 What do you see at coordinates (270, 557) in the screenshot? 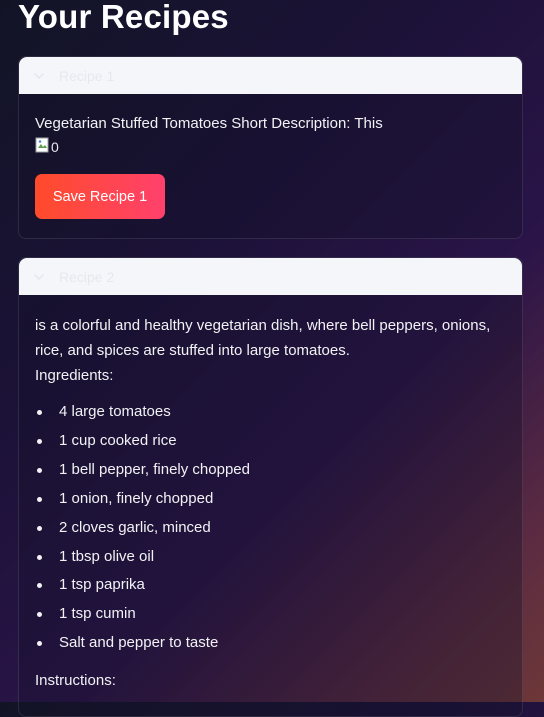
I see `list-item: 1 tbsp olive oil` at bounding box center [270, 557].